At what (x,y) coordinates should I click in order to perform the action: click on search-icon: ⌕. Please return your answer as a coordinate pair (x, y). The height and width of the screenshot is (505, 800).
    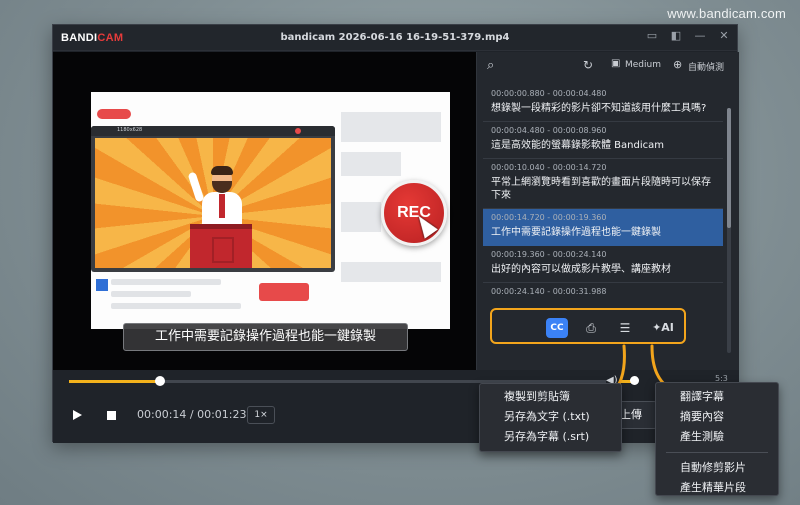
    Looking at the image, I should click on (490, 65).